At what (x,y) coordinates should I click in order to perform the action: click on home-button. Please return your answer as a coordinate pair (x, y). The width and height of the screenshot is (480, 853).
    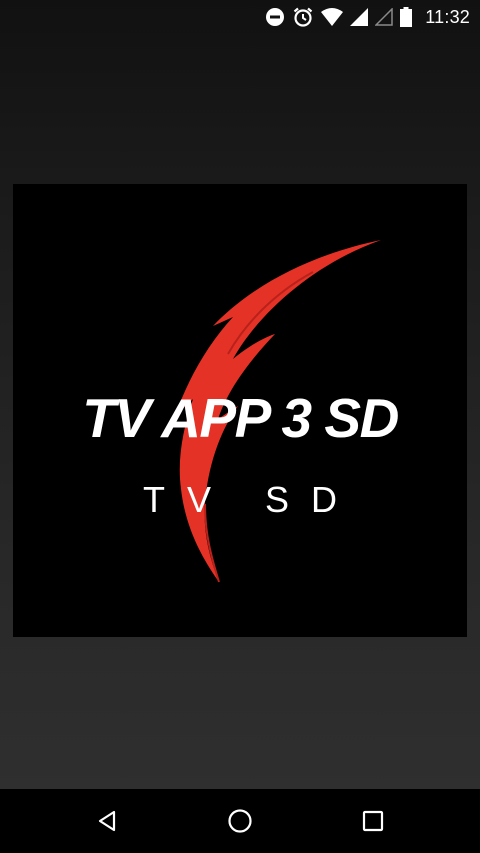
    Looking at the image, I should click on (240, 821).